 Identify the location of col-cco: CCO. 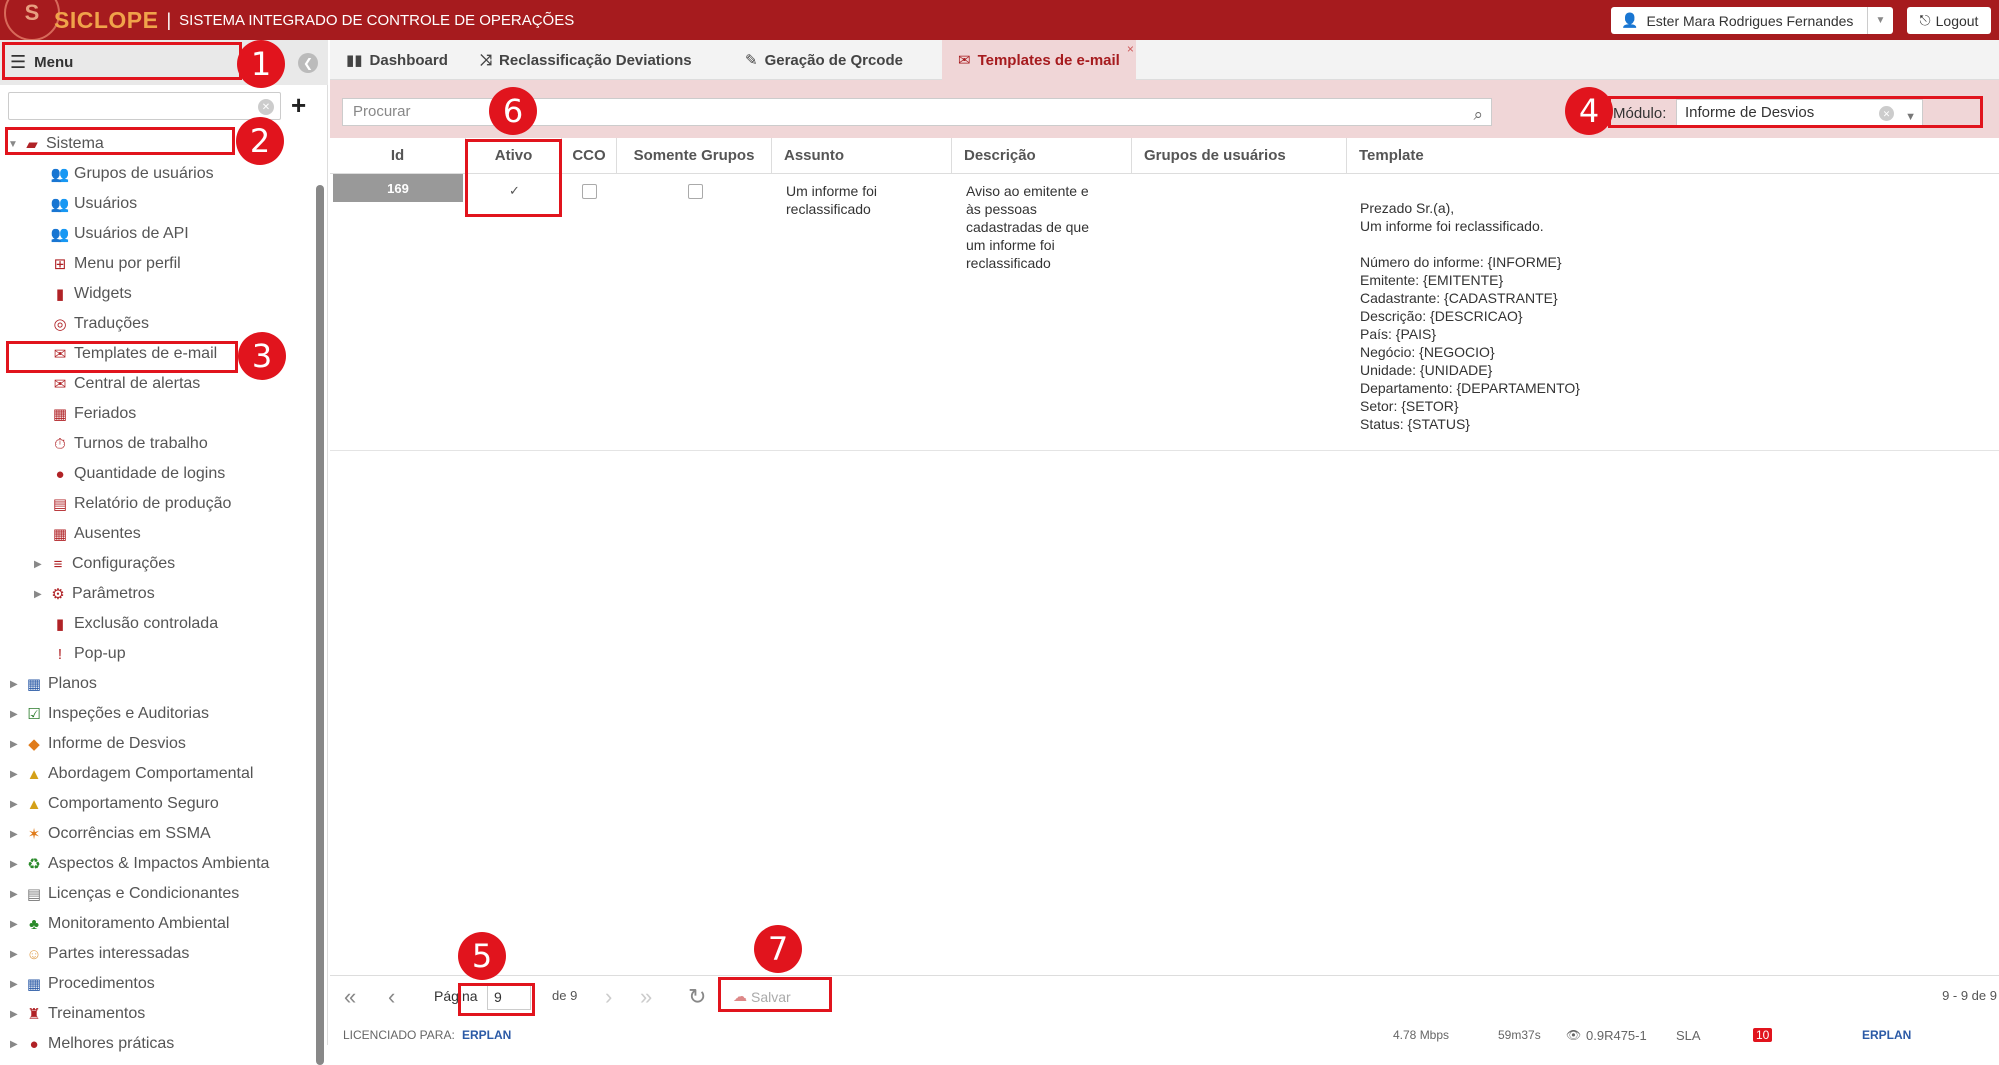
(589, 156).